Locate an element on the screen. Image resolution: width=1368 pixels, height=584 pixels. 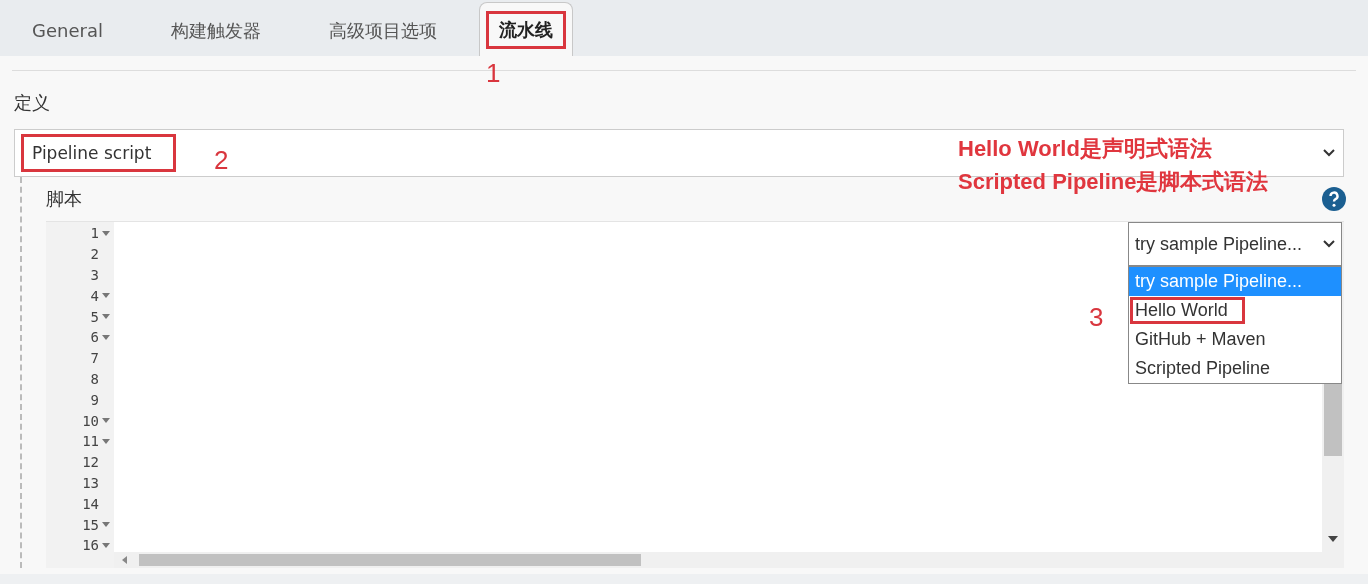
line-number: 13 is located at coordinates (90, 482).